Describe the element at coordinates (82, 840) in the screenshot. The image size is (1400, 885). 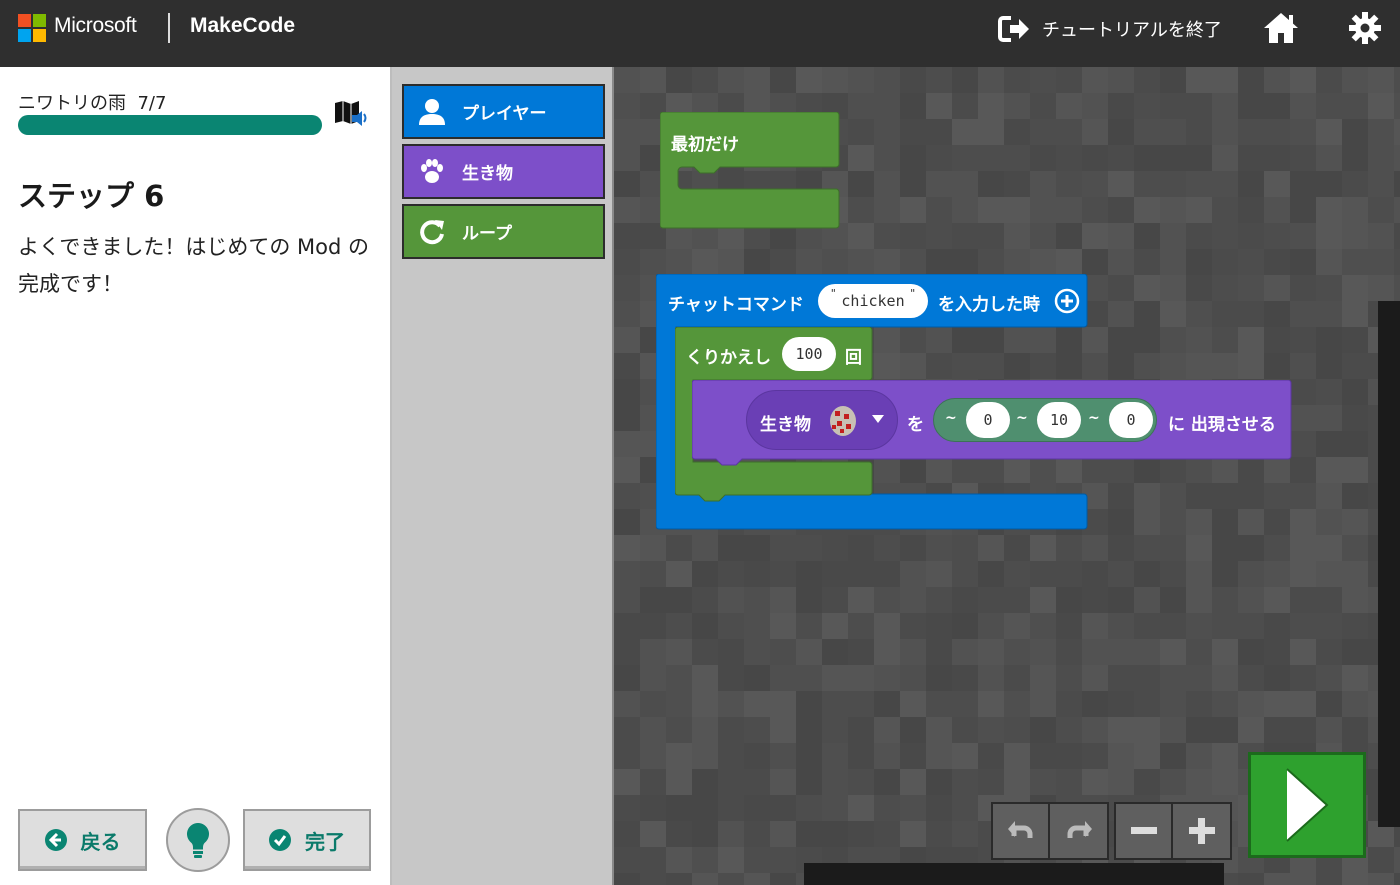
I see `back-button: 戻る` at that location.